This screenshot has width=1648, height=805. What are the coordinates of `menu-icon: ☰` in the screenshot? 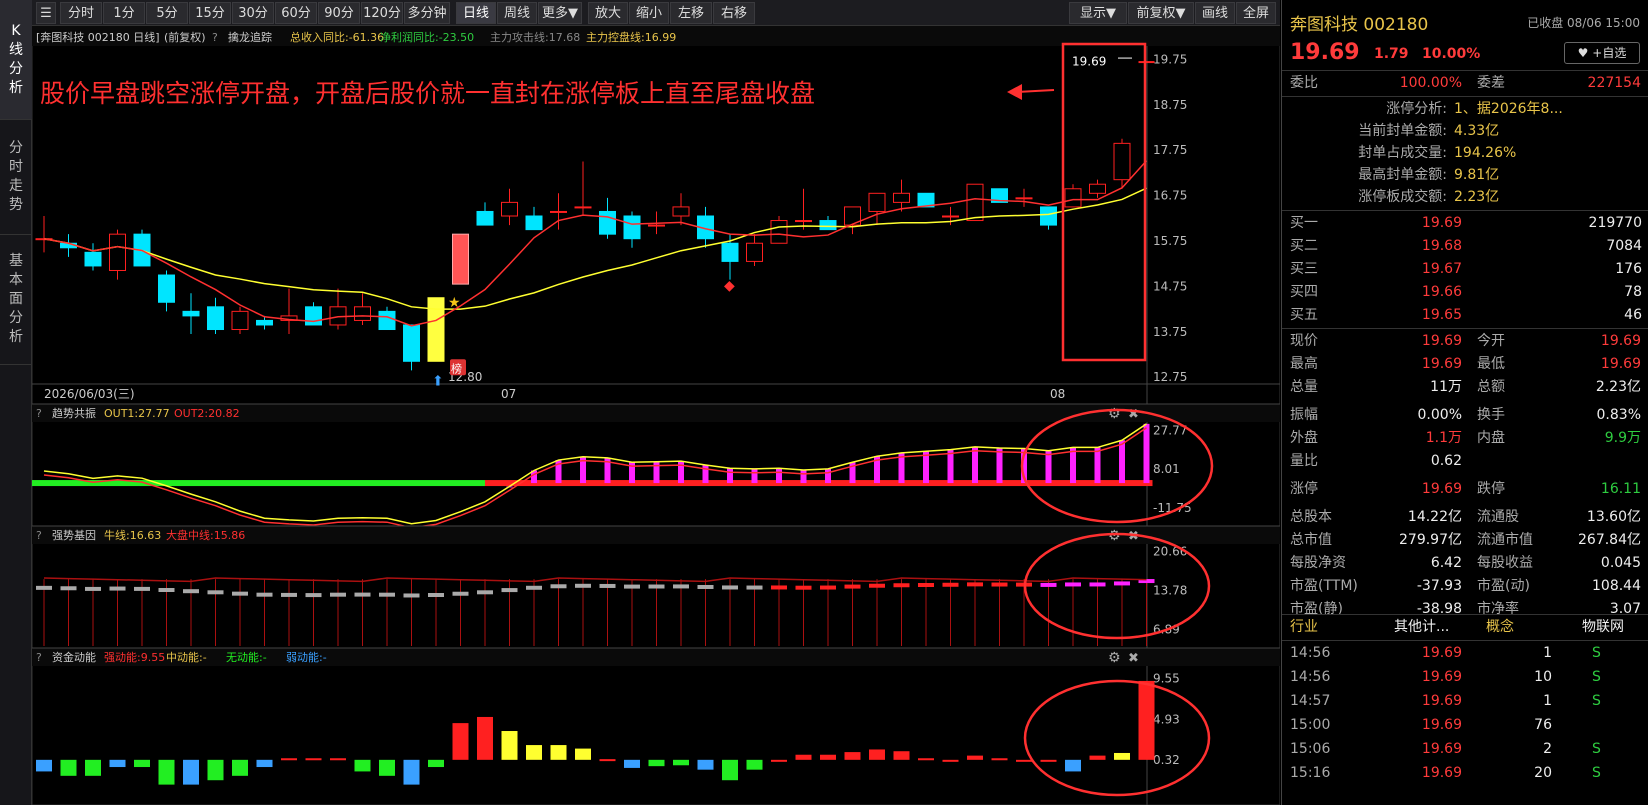 It's located at (46, 13).